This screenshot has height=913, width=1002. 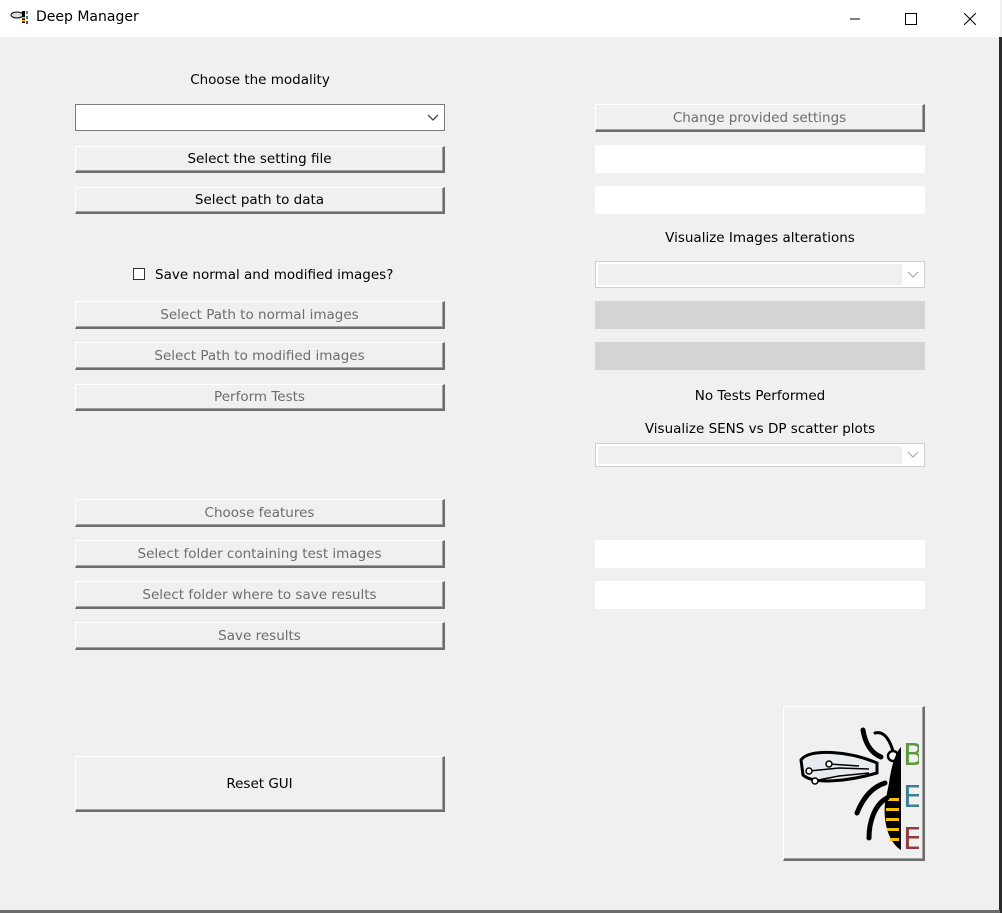 I want to click on save-images-checkbox, so click(x=139, y=274).